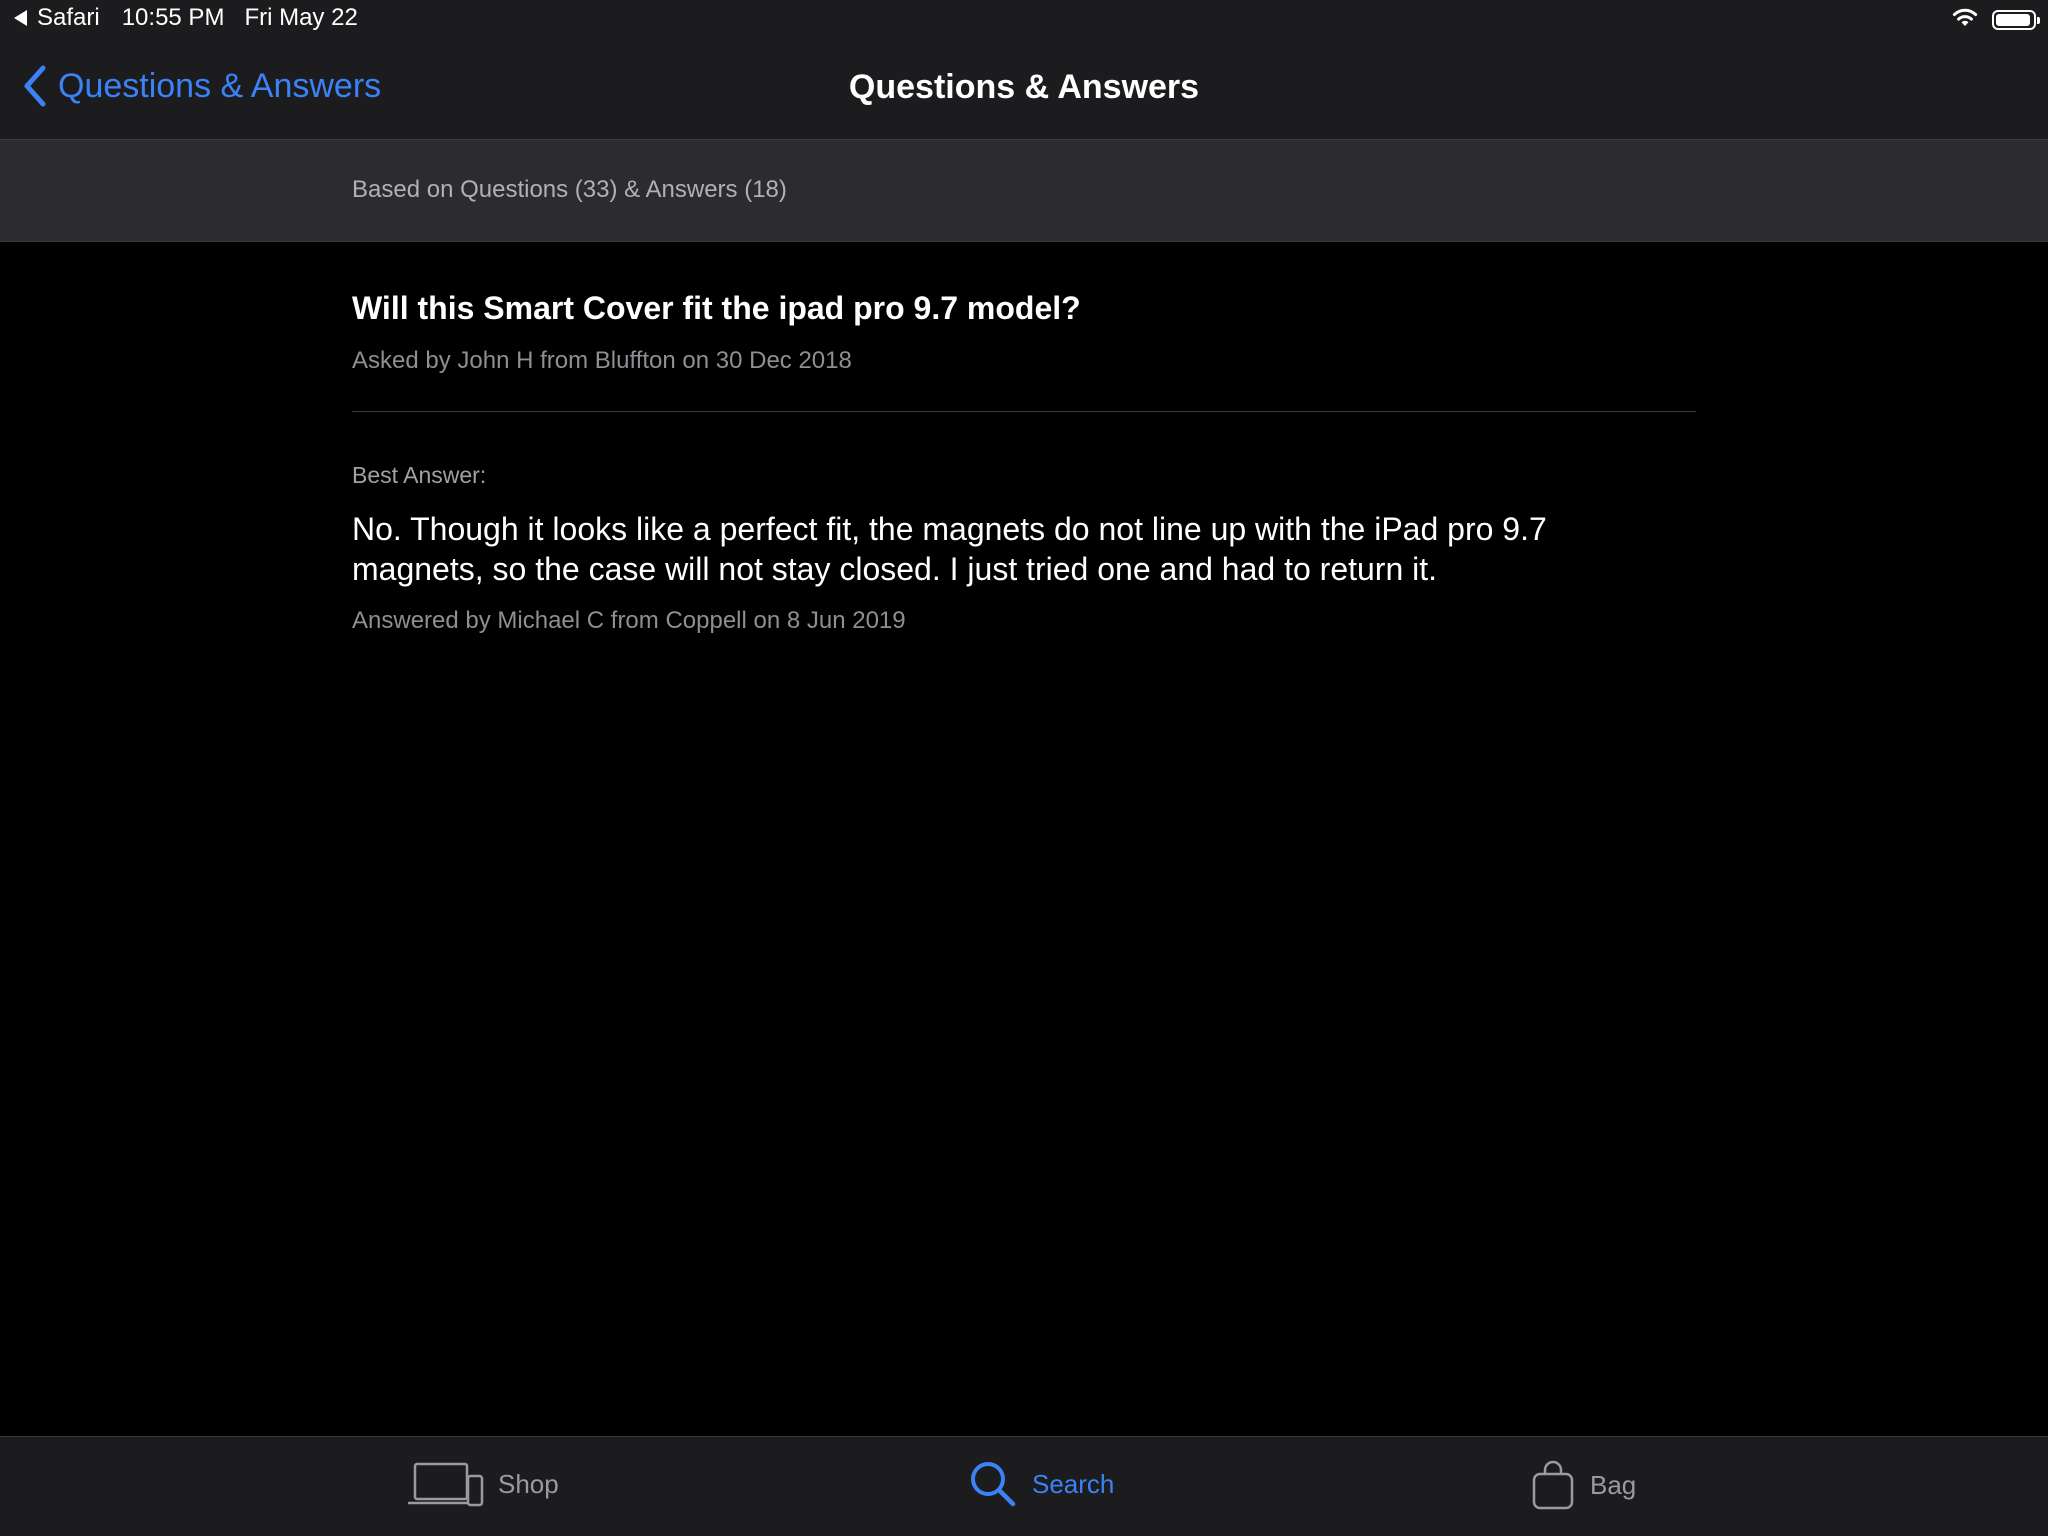  What do you see at coordinates (528, 1483) in the screenshot?
I see `tab-shop-label: Shop` at bounding box center [528, 1483].